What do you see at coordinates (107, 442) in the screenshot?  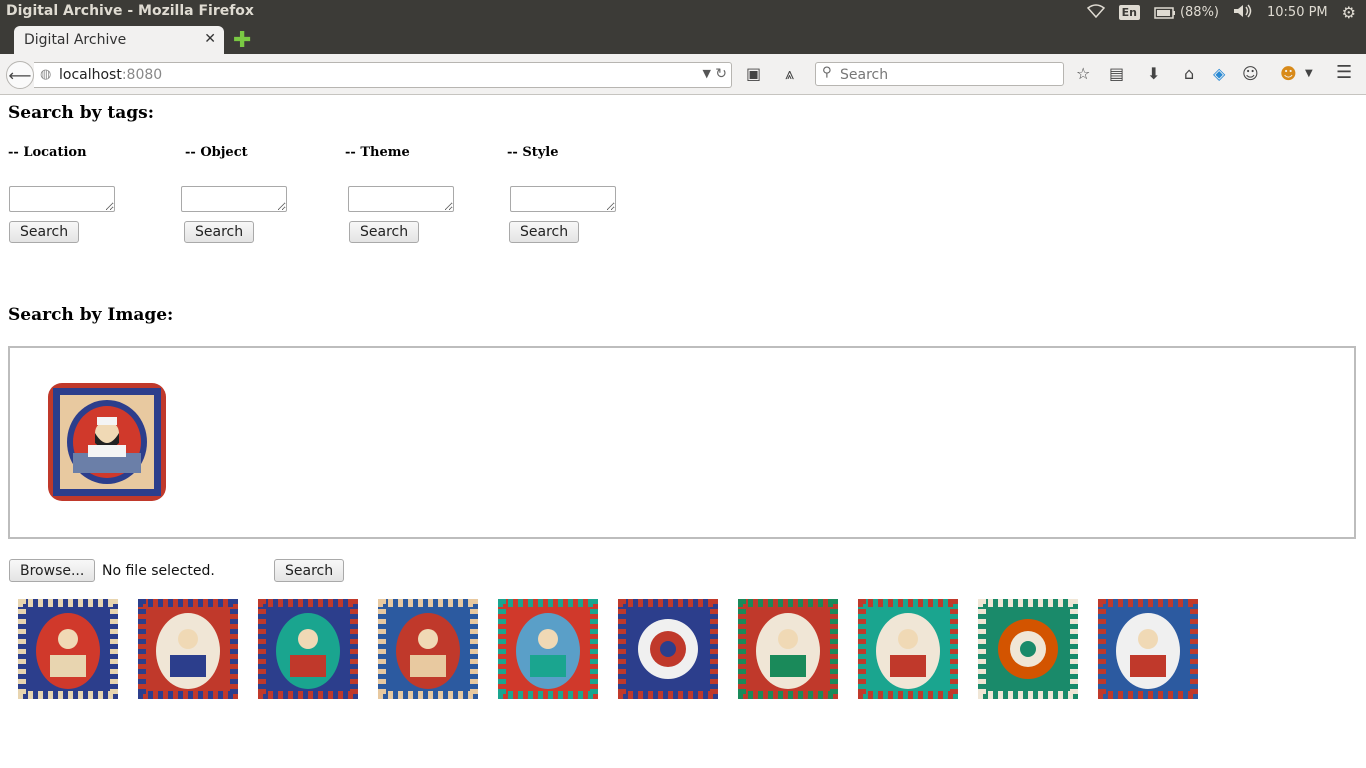 I see `query-image-preview` at bounding box center [107, 442].